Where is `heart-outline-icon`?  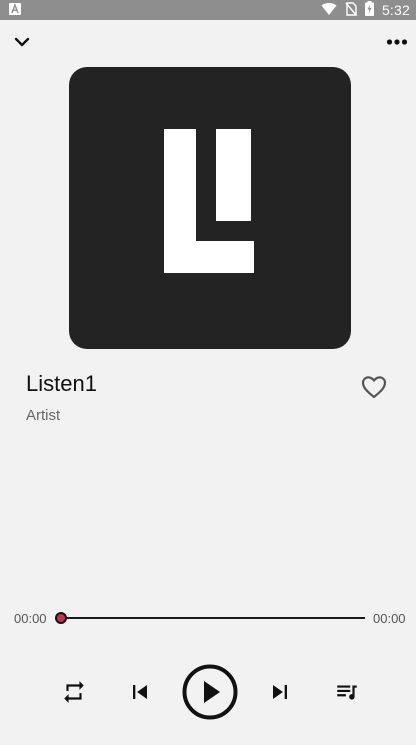
heart-outline-icon is located at coordinates (374, 390).